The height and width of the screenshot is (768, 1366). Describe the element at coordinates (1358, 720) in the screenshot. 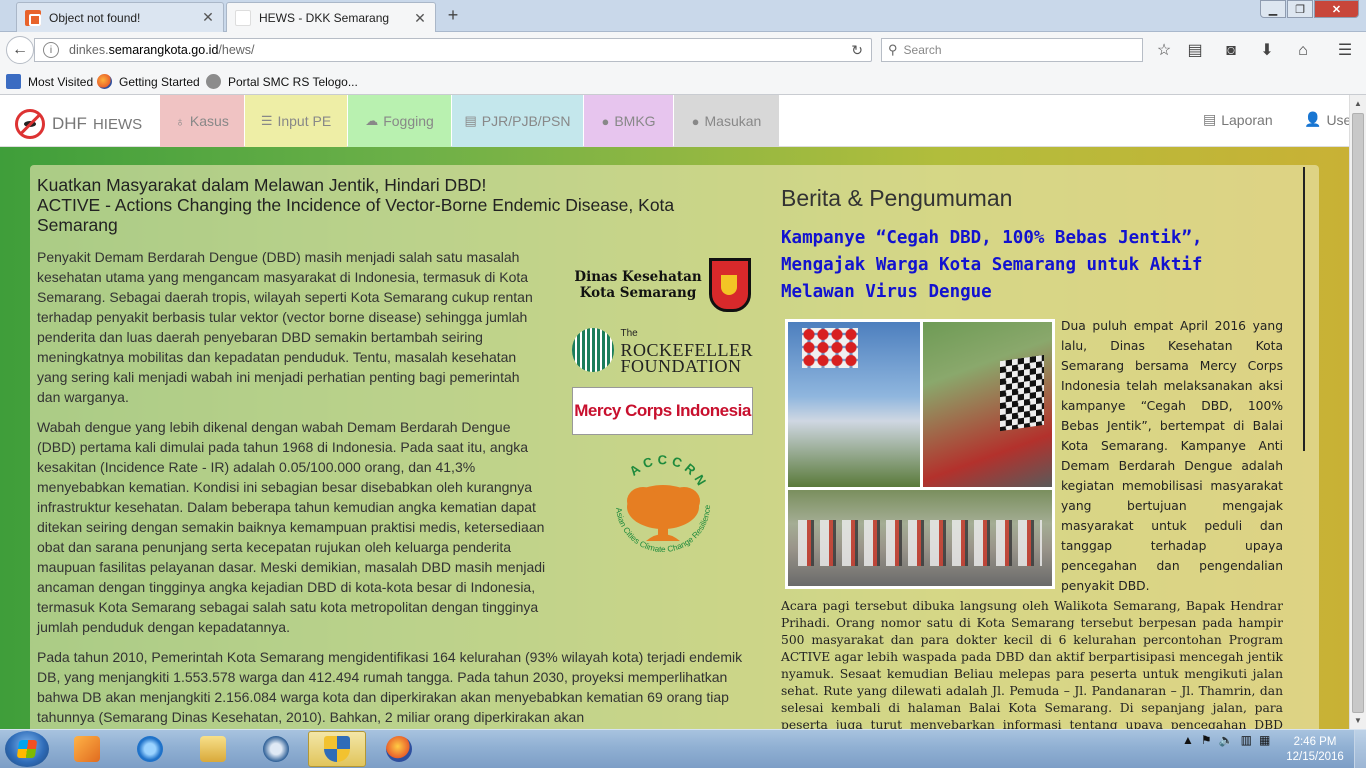

I see `scroll-down-icon: ▼` at that location.